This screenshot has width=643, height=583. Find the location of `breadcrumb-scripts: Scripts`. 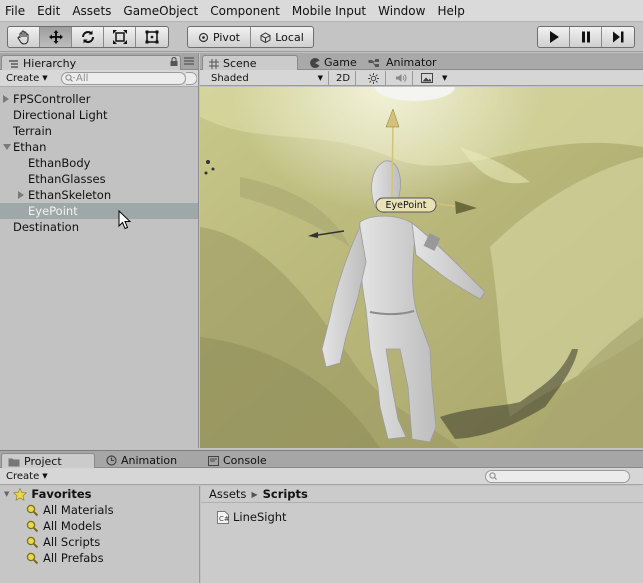

breadcrumb-scripts: Scripts is located at coordinates (285, 494).